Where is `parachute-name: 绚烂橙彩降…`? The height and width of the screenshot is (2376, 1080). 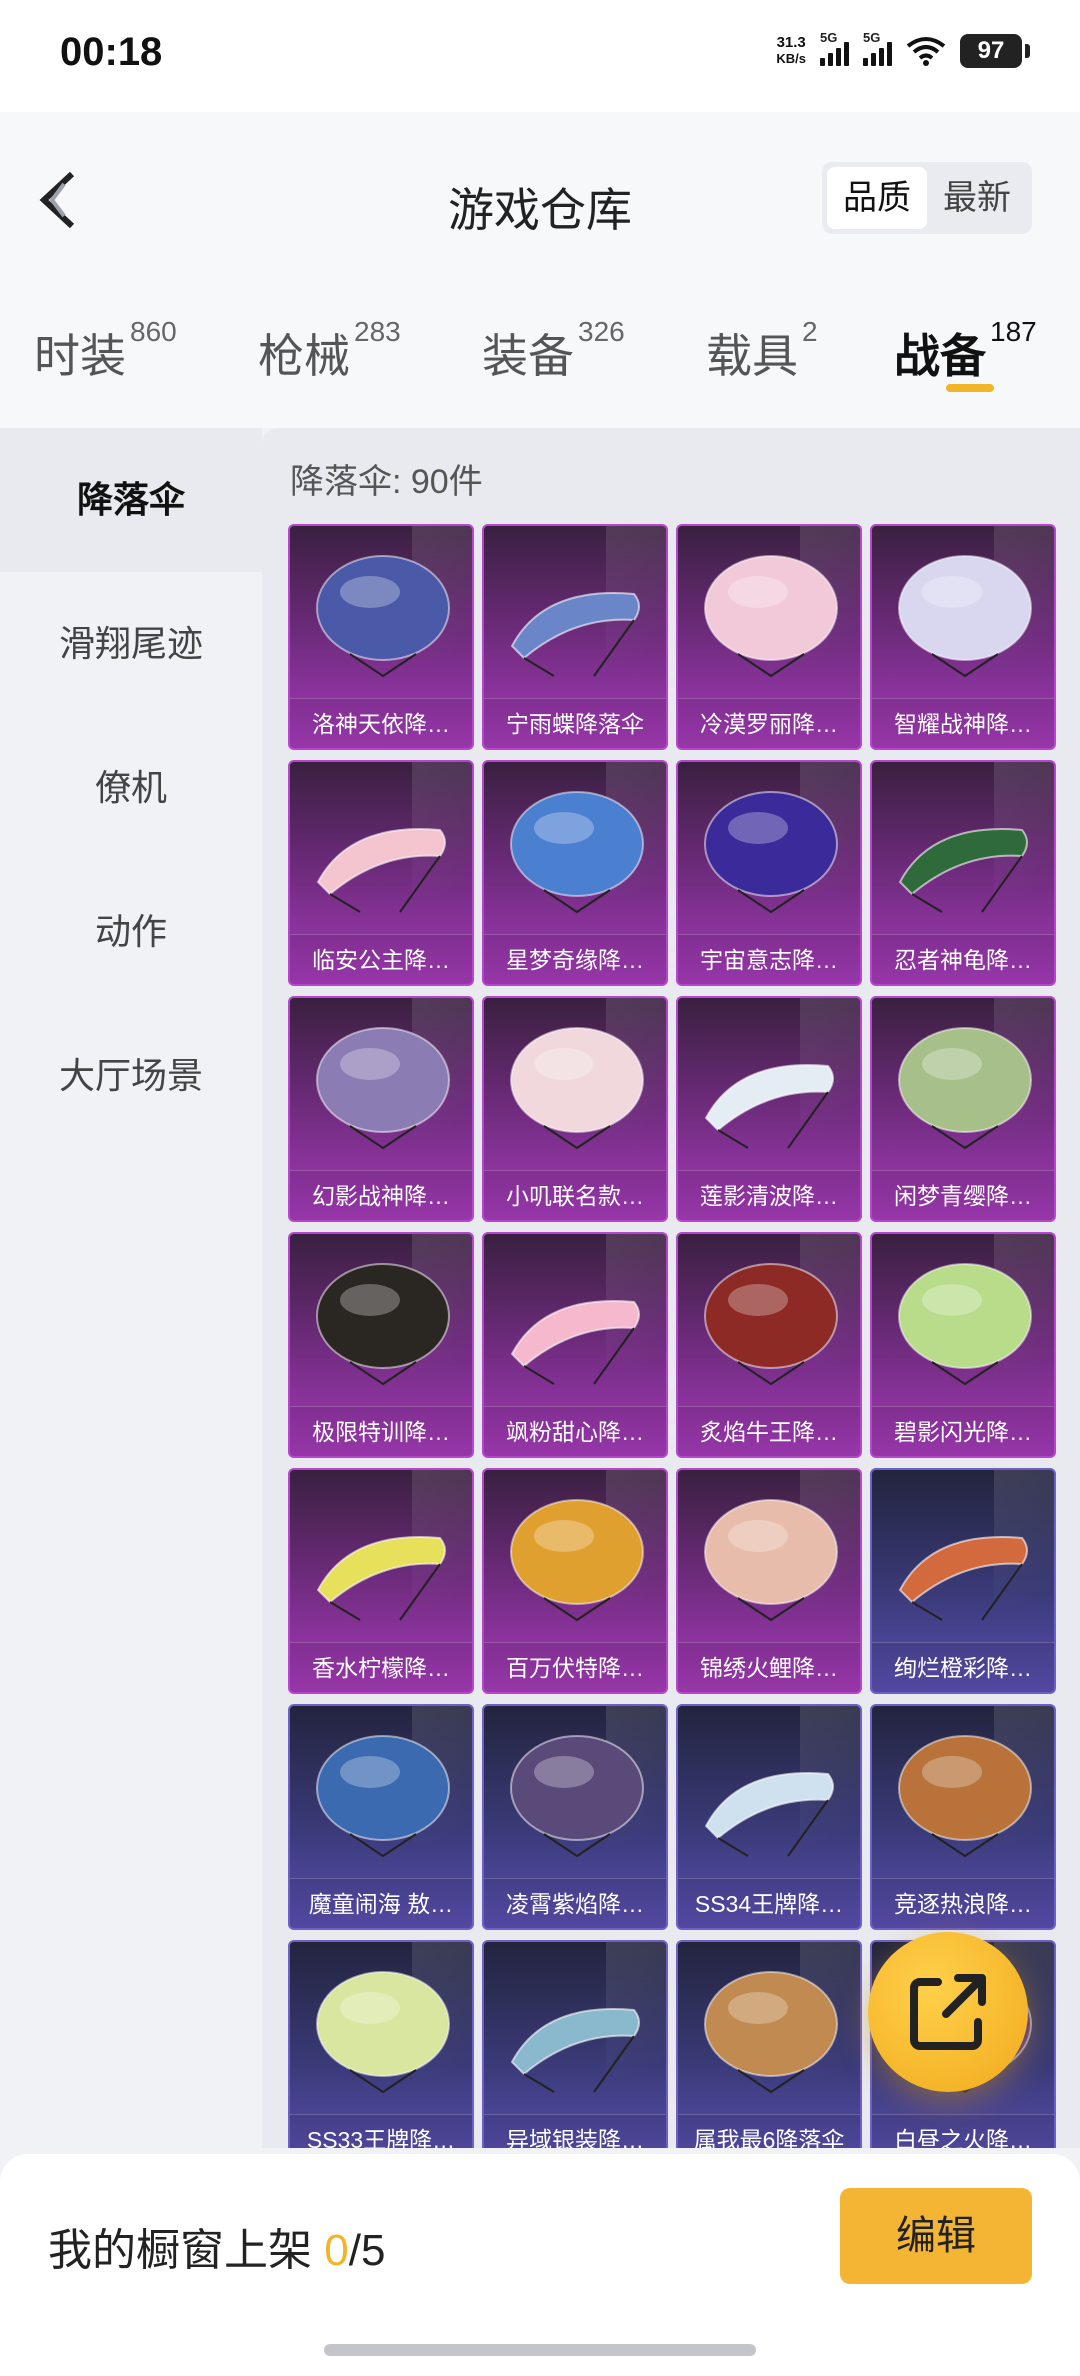
parachute-name: 绚烂橙彩降… is located at coordinates (963, 1667).